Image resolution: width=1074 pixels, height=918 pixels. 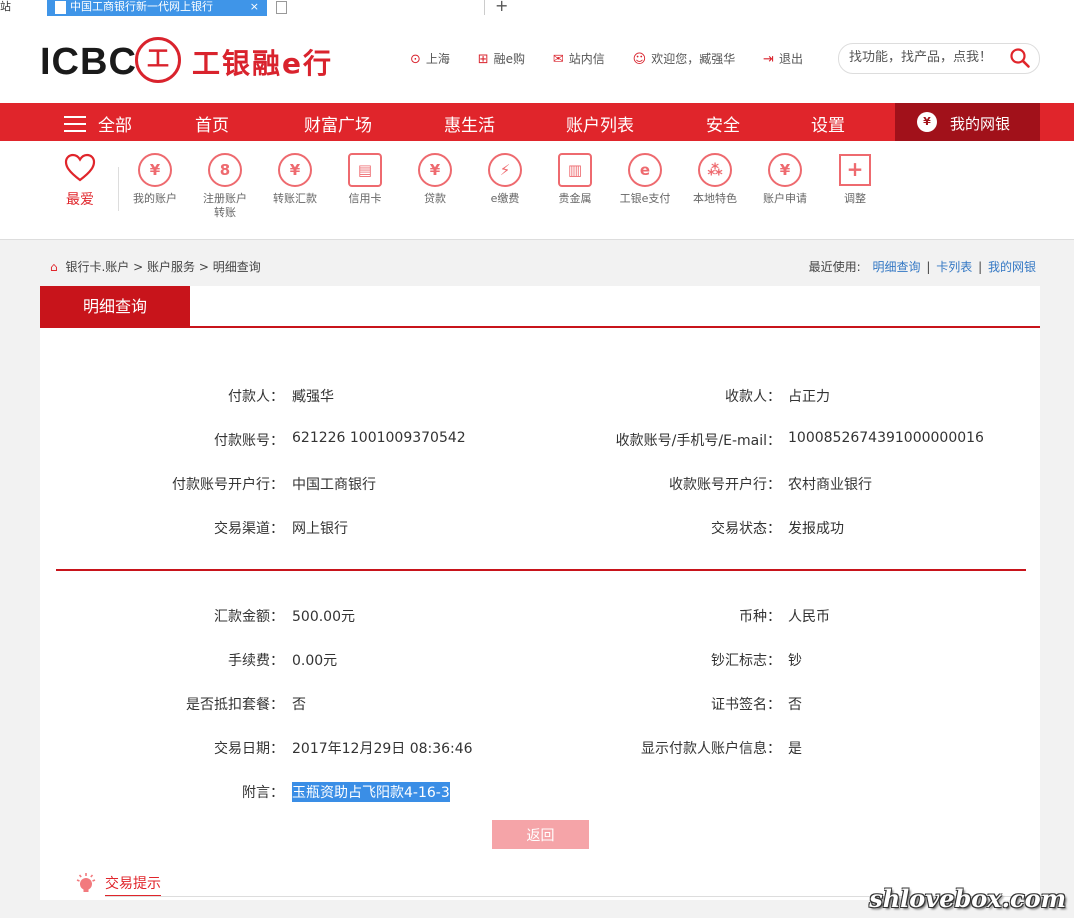 What do you see at coordinates (415, 59) in the screenshot?
I see `location-pin-icon: ⊙` at bounding box center [415, 59].